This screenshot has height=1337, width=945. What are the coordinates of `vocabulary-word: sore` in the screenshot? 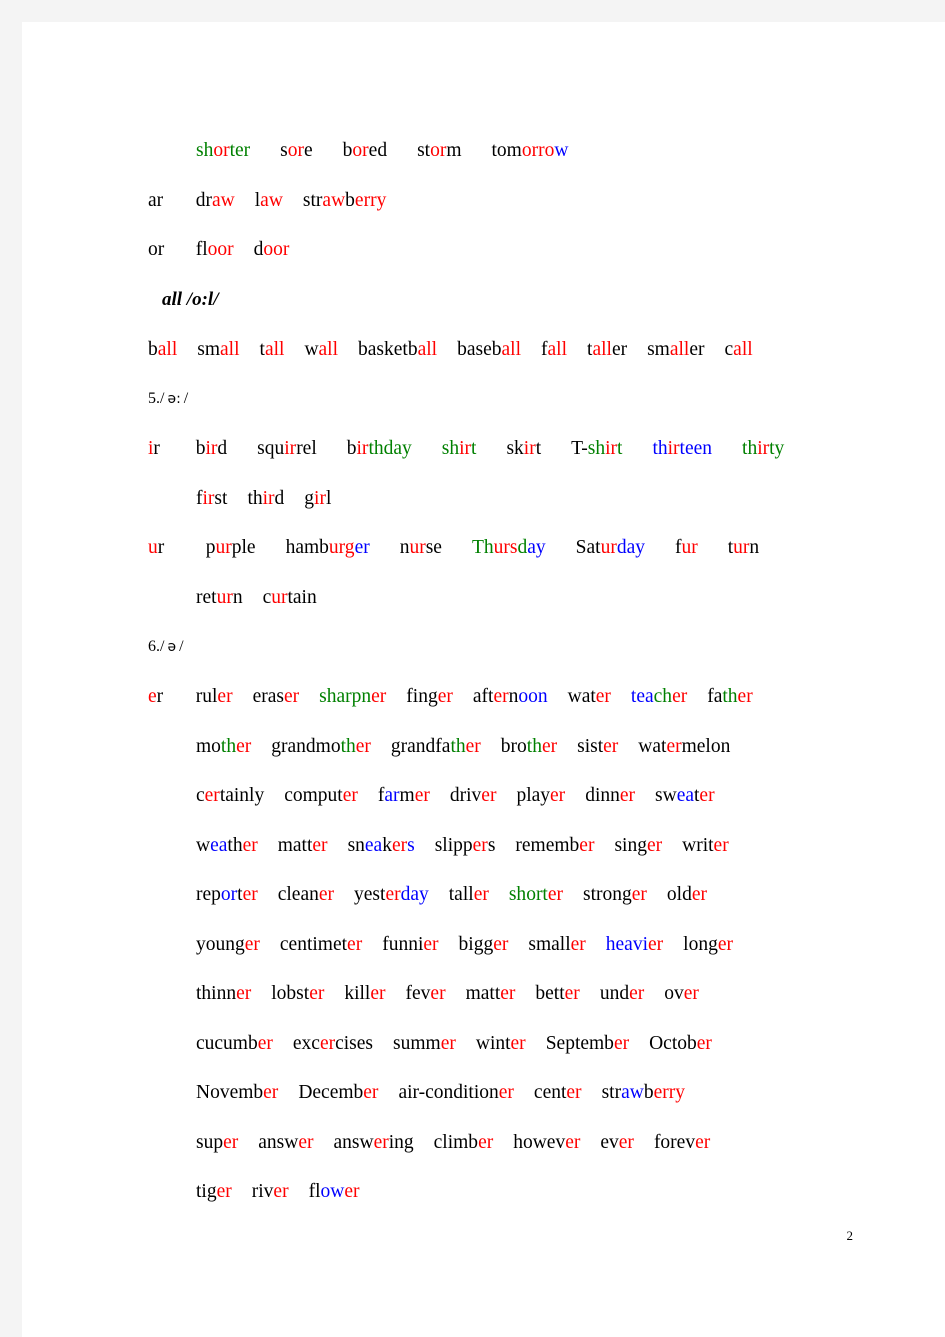 It's located at (296, 151).